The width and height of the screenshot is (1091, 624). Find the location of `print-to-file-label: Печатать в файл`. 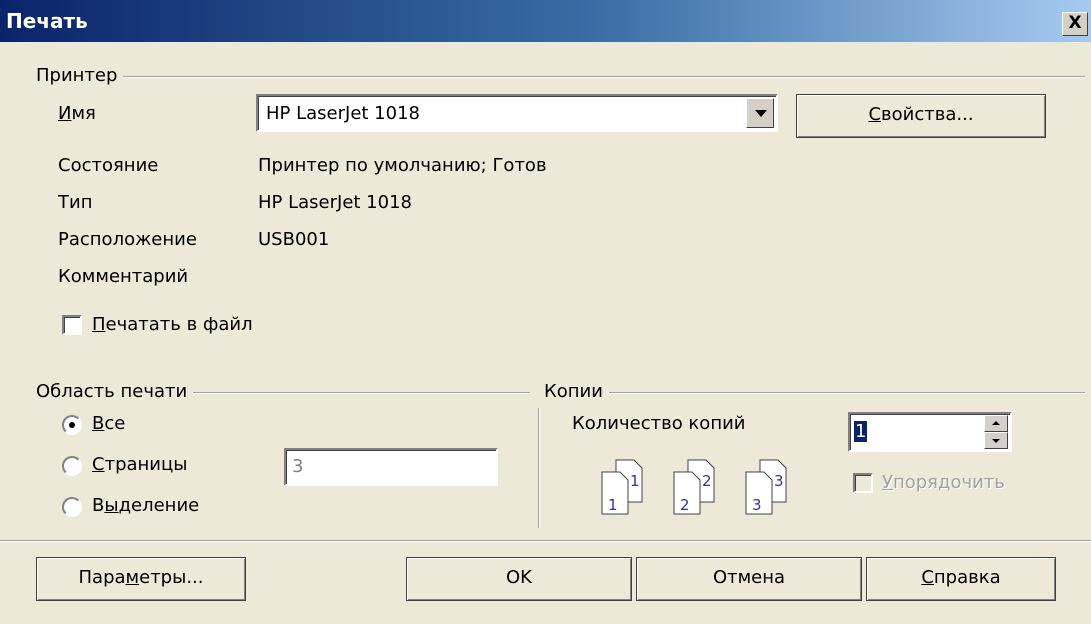

print-to-file-label: Печатать в файл is located at coordinates (172, 325).